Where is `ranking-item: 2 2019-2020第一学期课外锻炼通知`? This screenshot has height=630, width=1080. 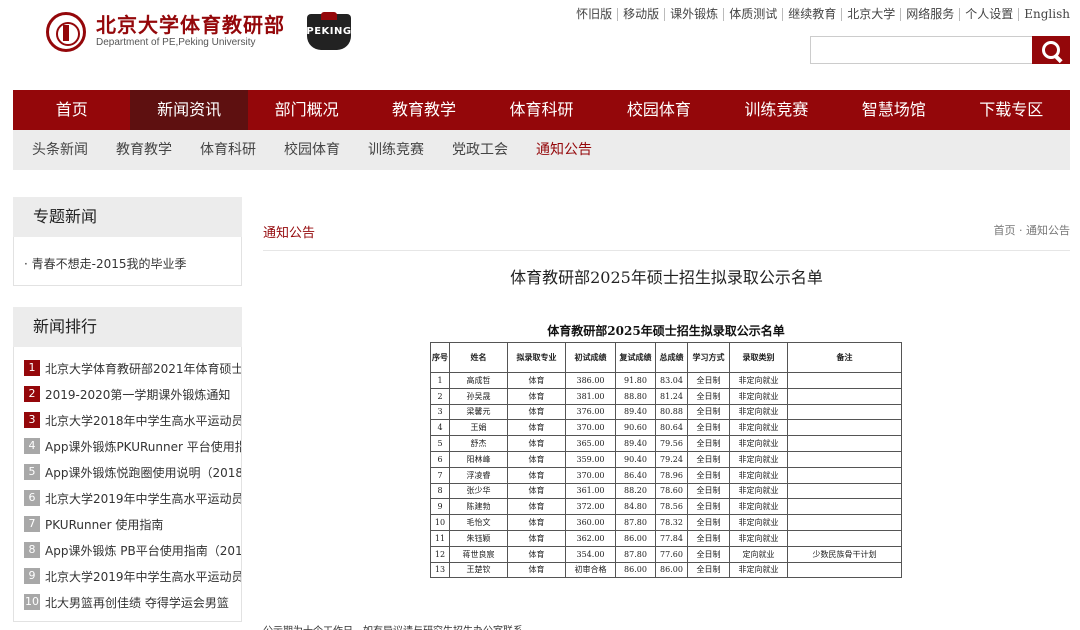
ranking-item: 2 2019-2020第一学期课外锻炼通知 is located at coordinates (132, 394).